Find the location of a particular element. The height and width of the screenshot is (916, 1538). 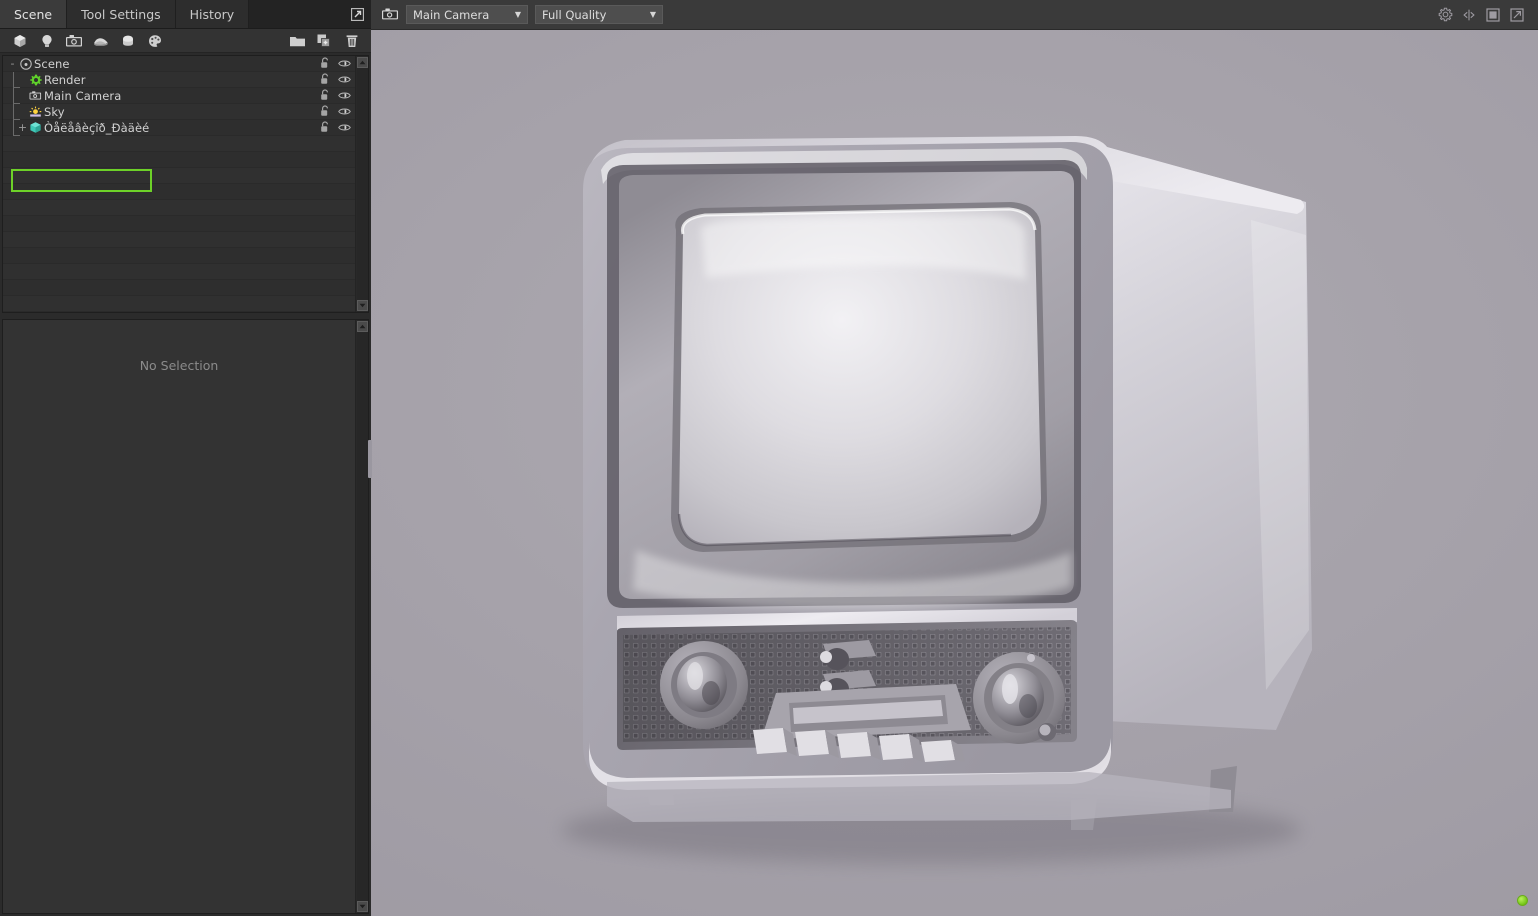

camera-select: Main Camera ▼ is located at coordinates (467, 14).